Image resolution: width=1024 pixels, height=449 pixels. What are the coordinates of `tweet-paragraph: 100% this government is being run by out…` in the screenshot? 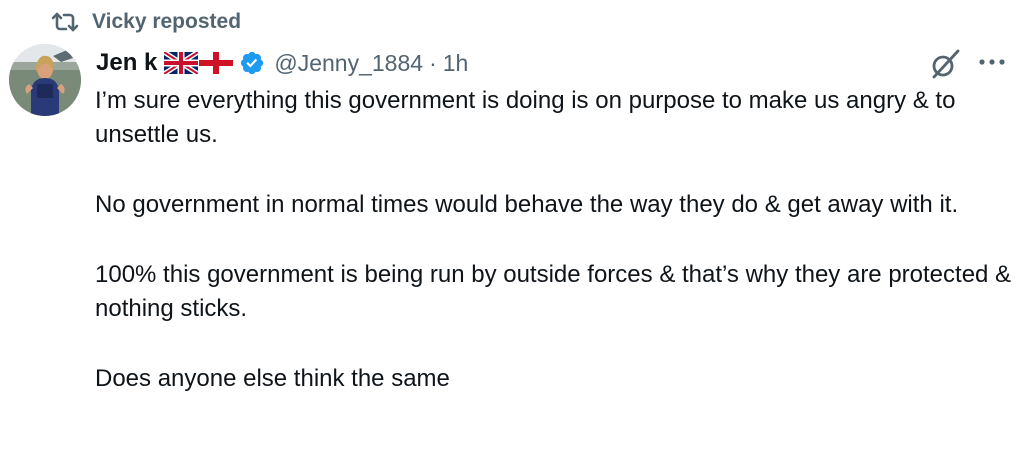 It's located at (553, 291).